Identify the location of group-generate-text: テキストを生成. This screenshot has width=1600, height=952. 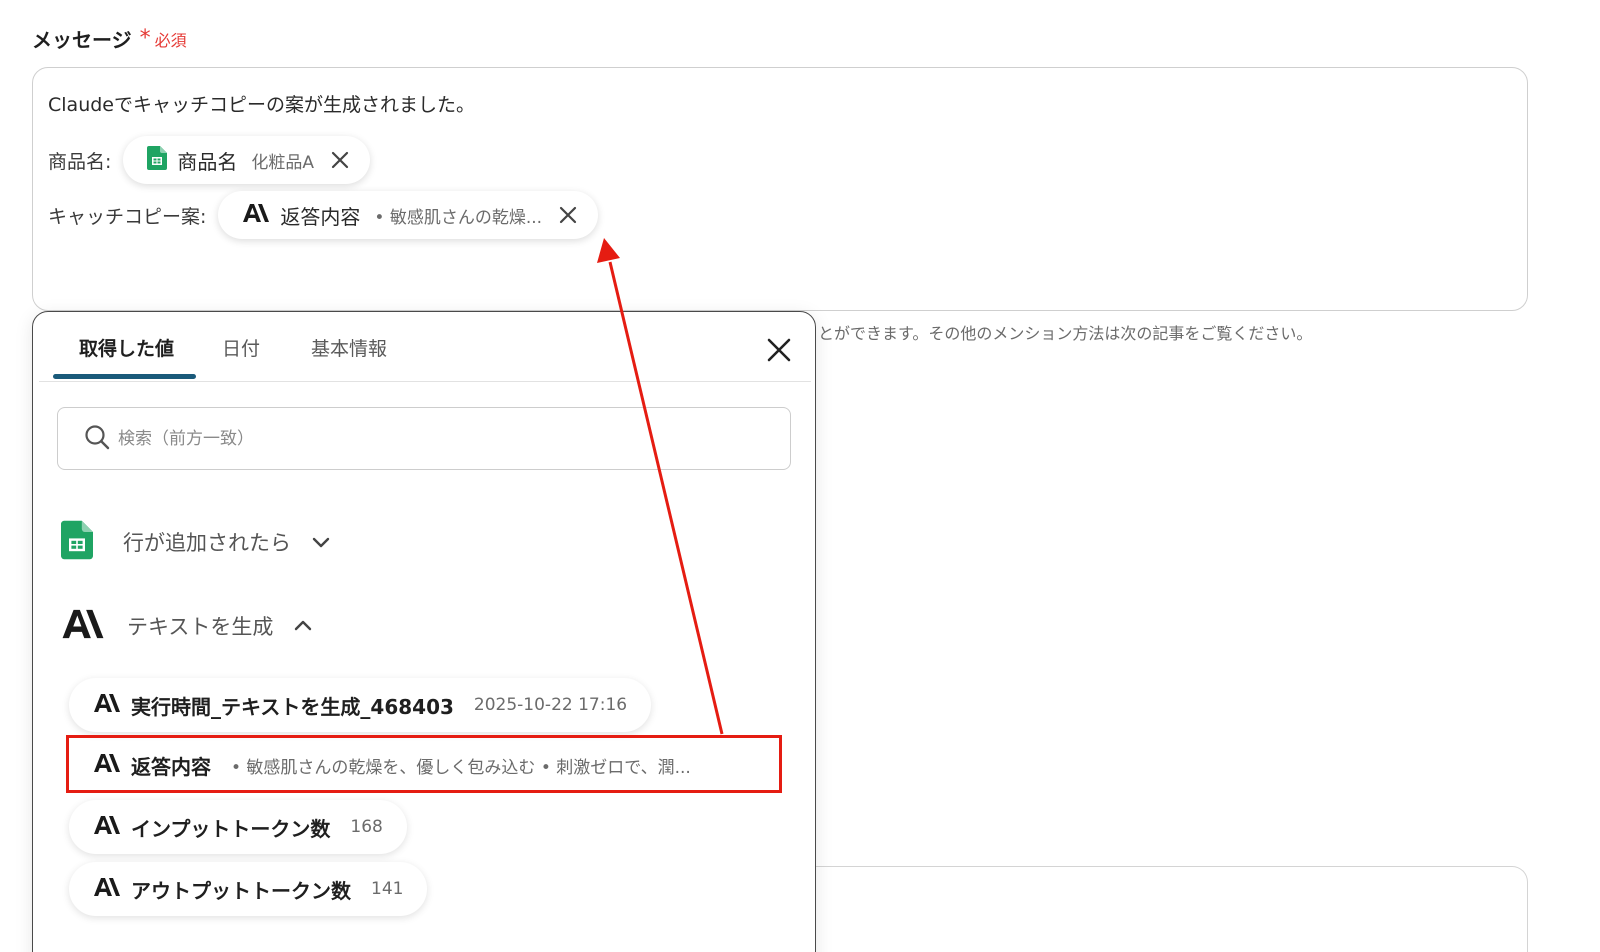
(187, 626).